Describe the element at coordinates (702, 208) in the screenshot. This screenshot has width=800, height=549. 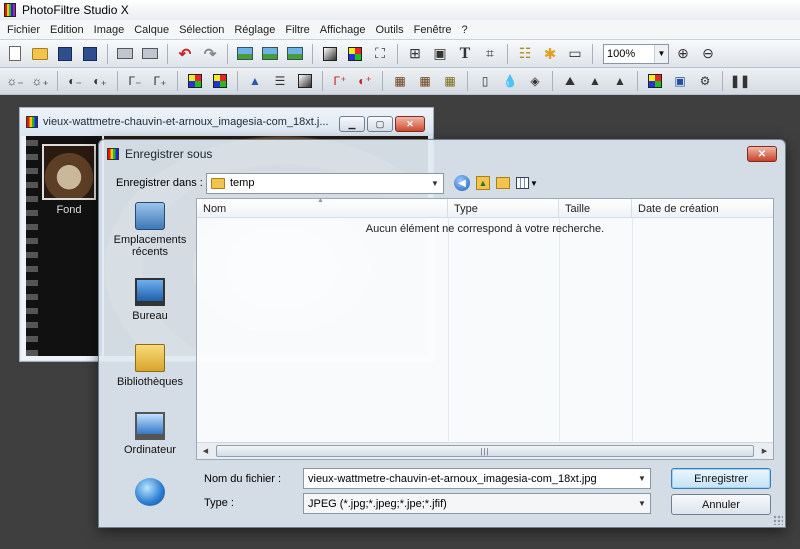
I see `column-header-date: Date de création` at that location.